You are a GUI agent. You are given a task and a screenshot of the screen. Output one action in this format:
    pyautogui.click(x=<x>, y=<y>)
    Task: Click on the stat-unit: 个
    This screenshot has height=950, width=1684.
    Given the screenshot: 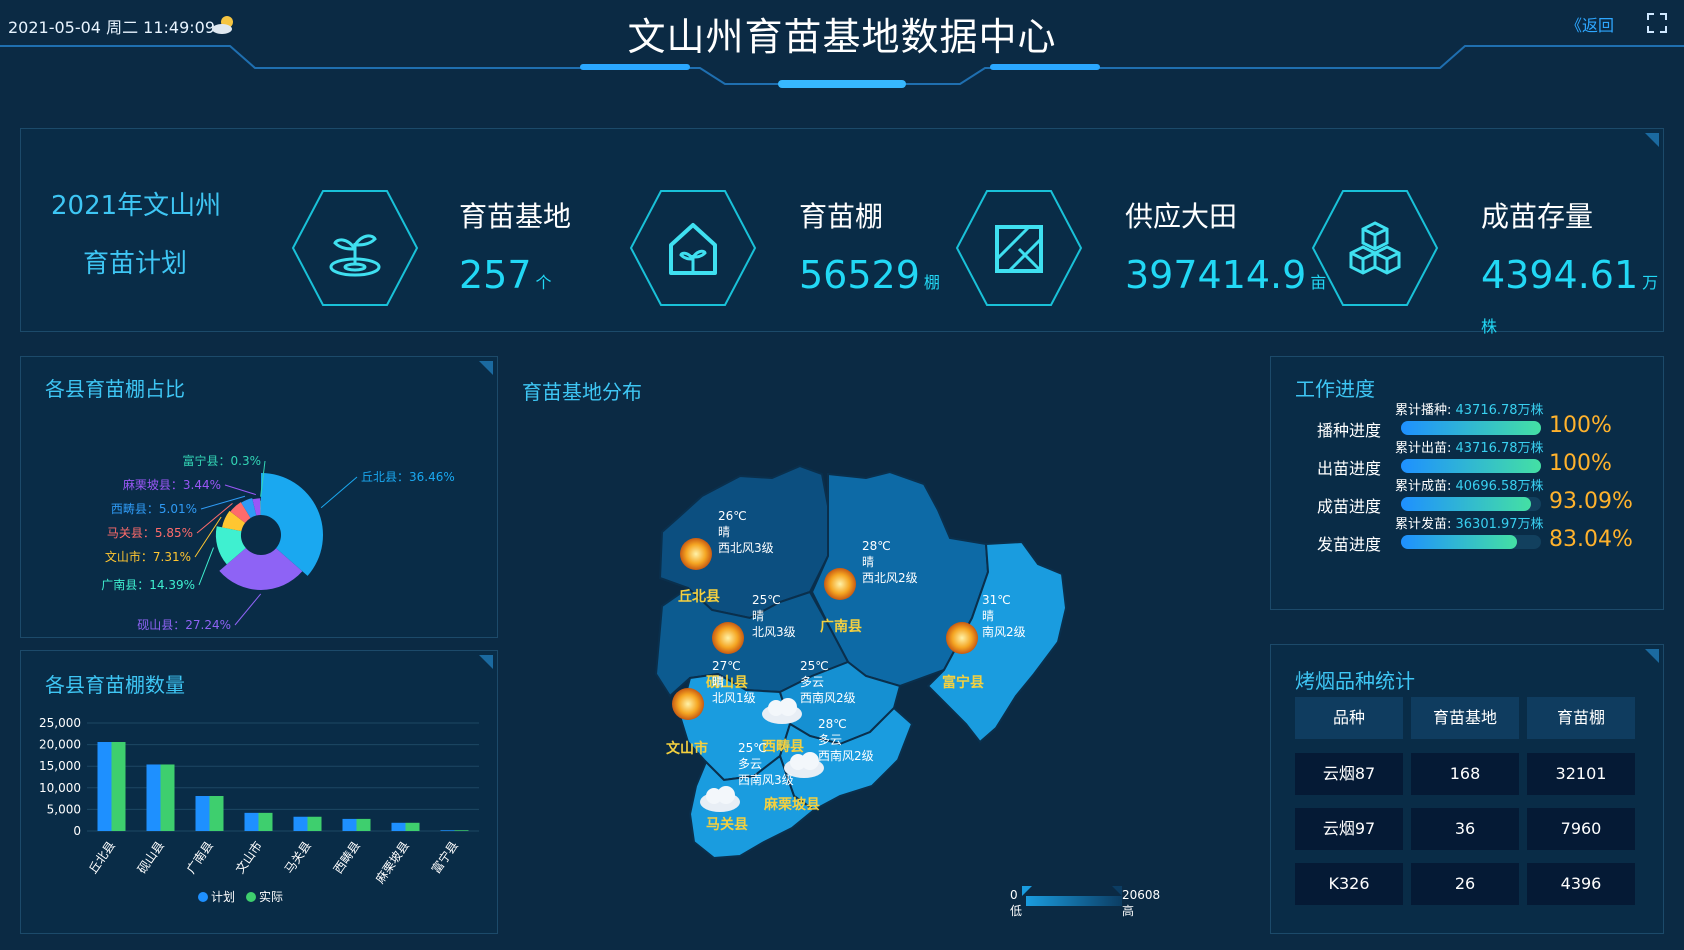 What is the action you would take?
    pyautogui.click(x=543, y=282)
    